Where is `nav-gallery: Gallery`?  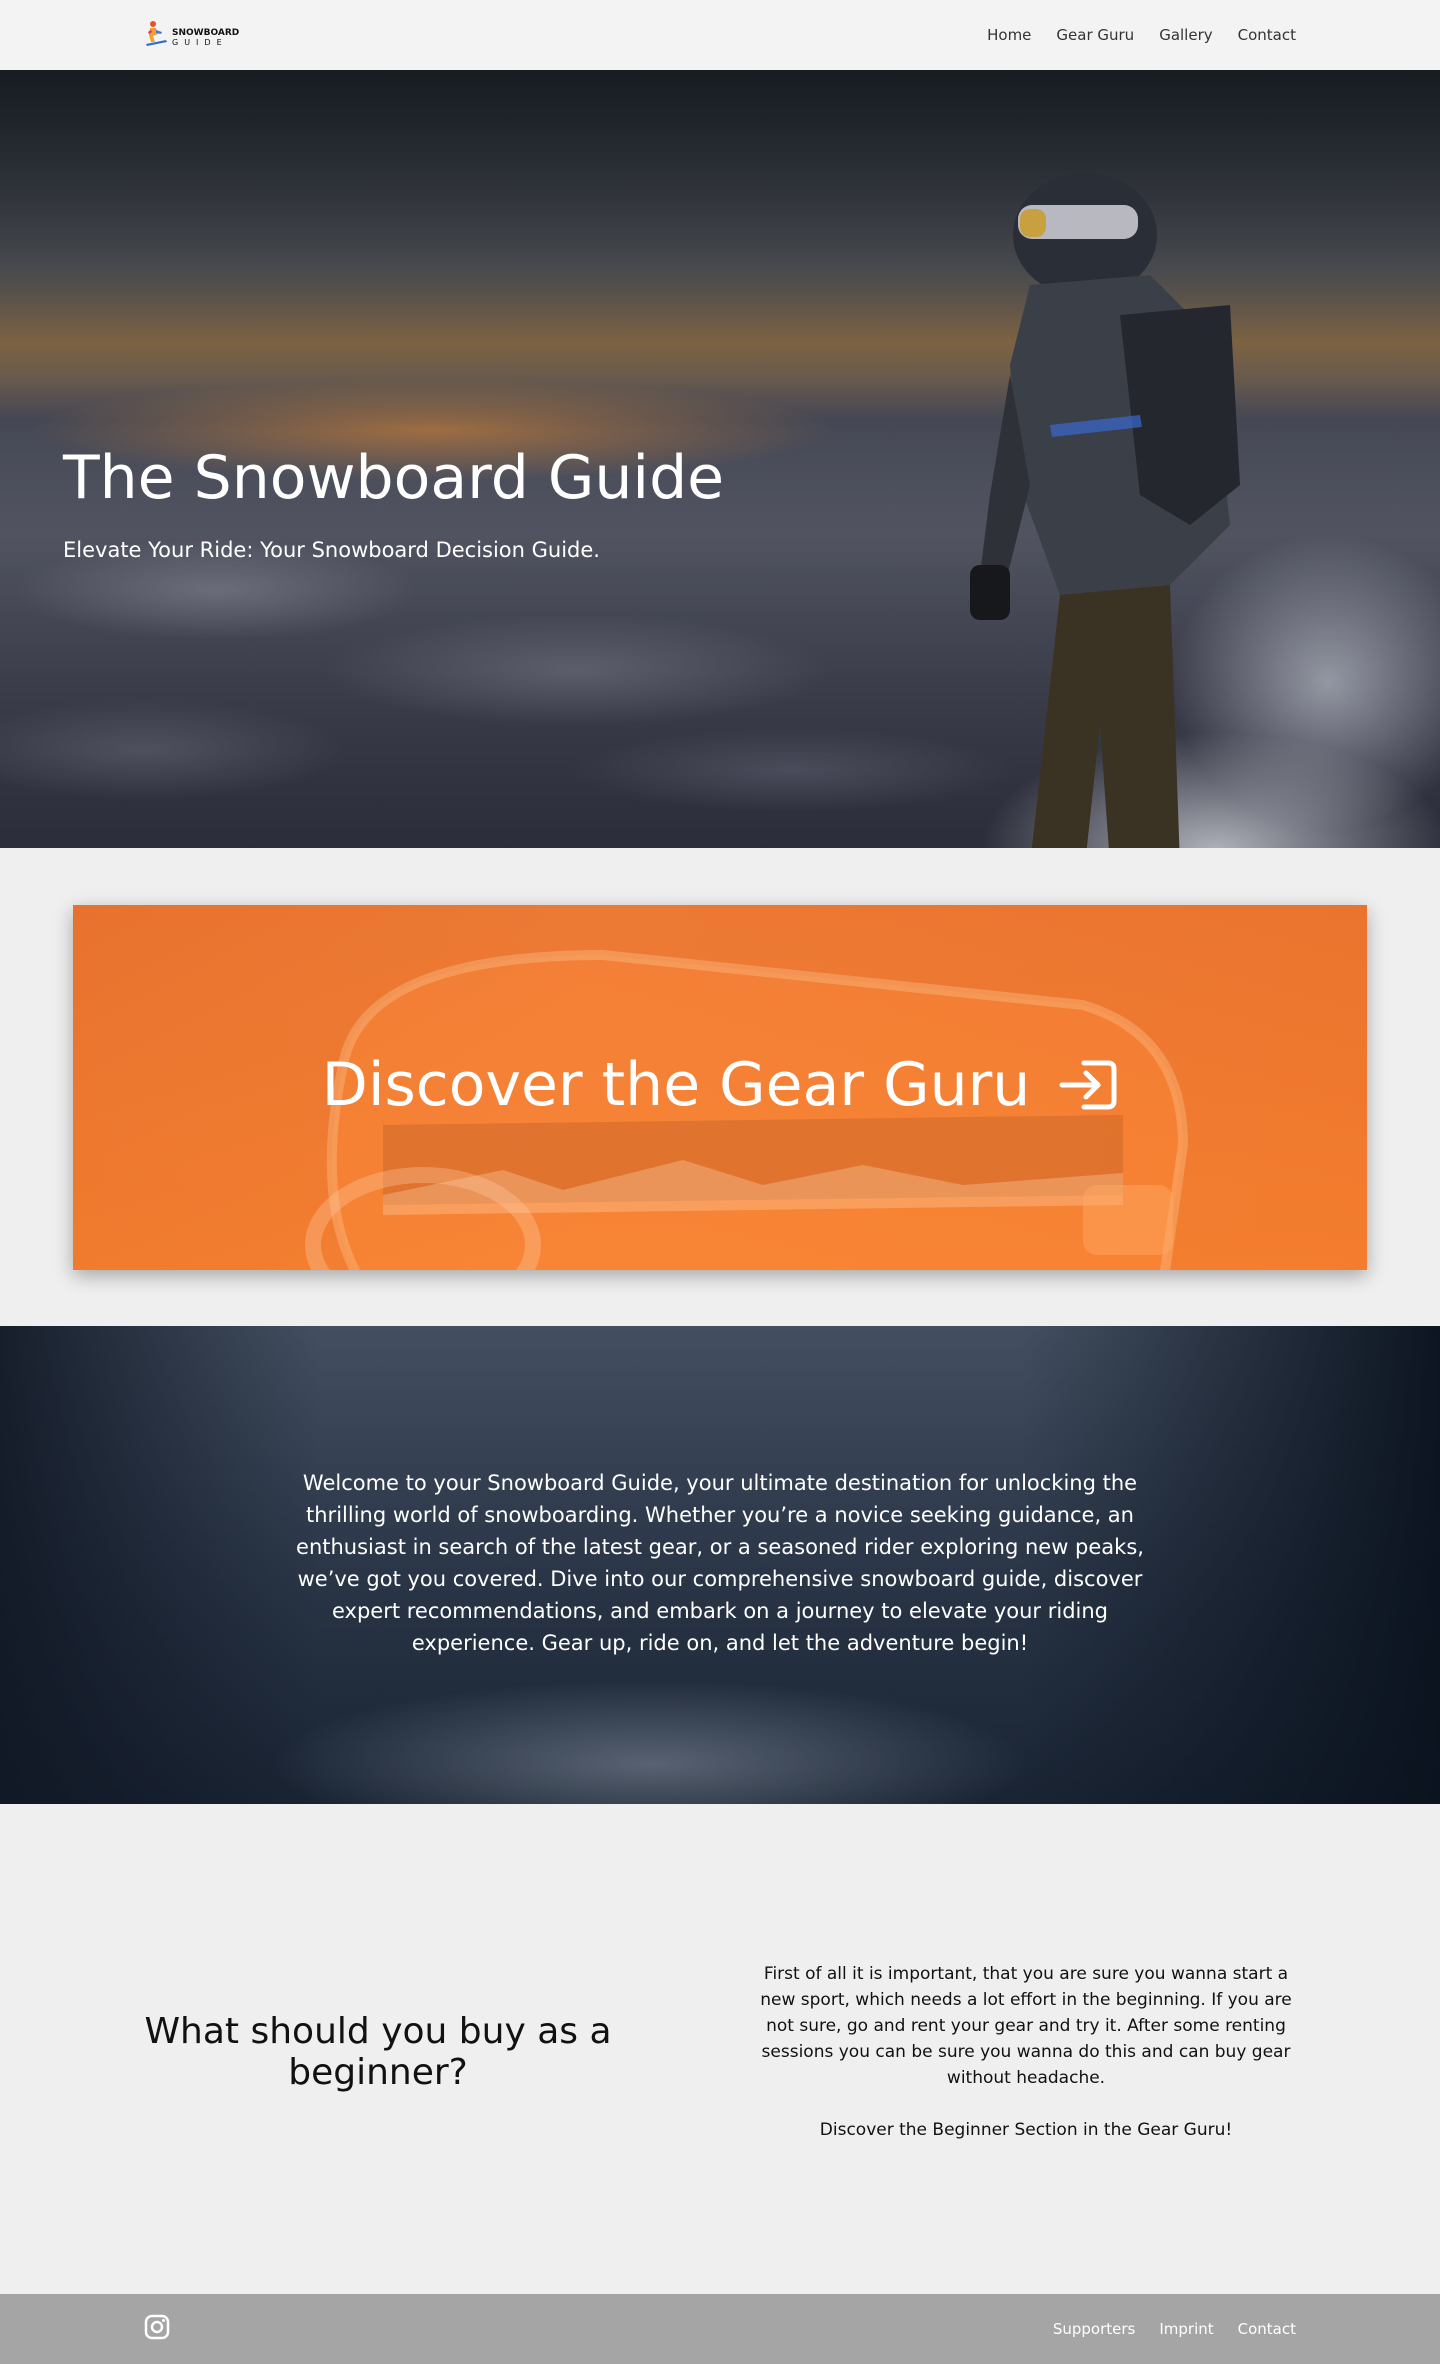
nav-gallery: Gallery is located at coordinates (1185, 35).